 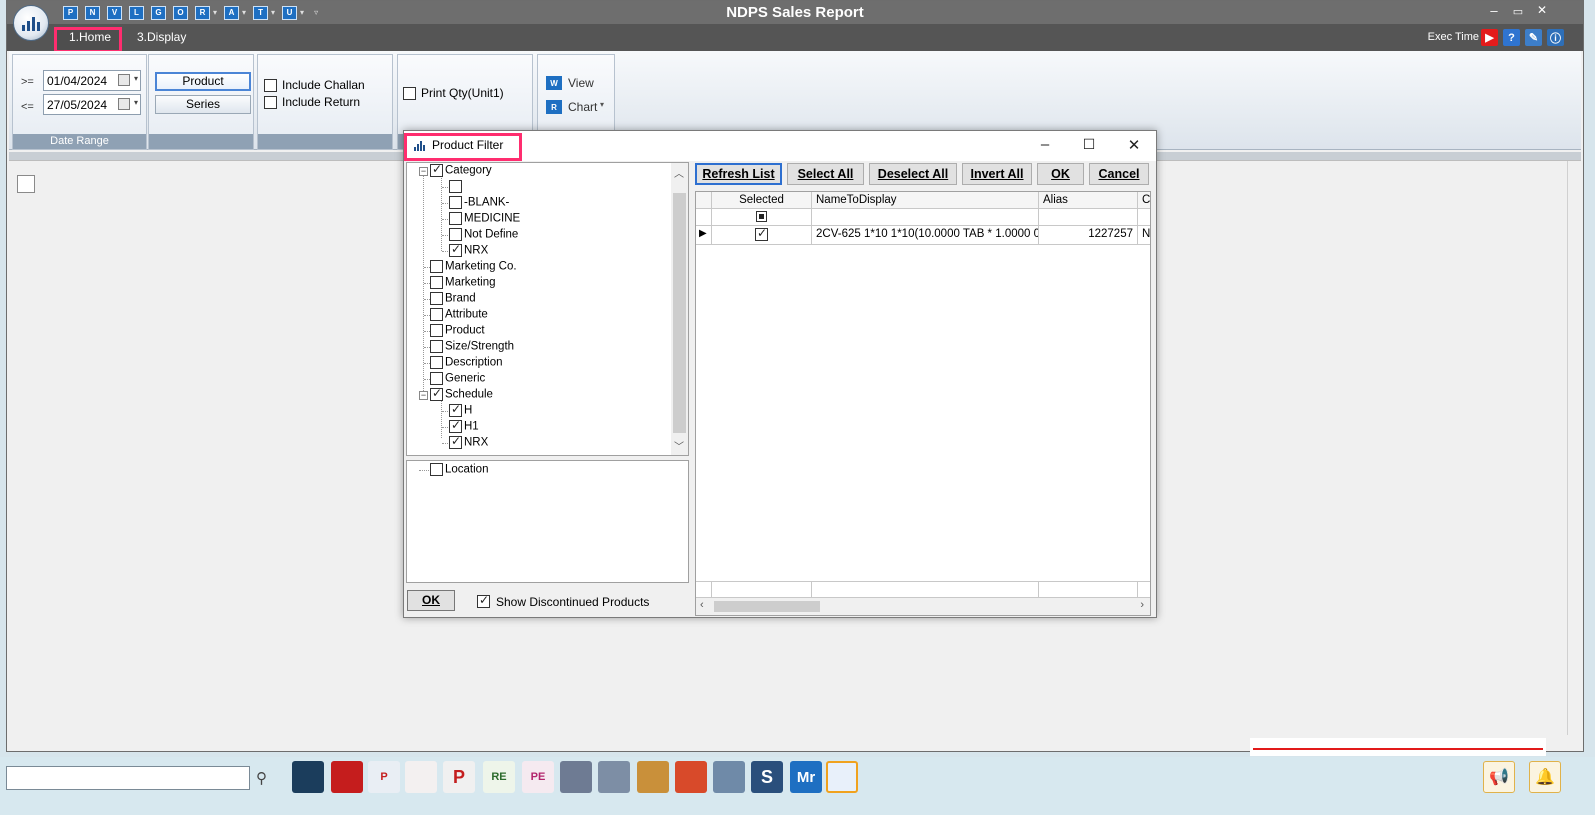 I want to click on tree-node-medicine: MEDICINE, so click(x=484, y=218).